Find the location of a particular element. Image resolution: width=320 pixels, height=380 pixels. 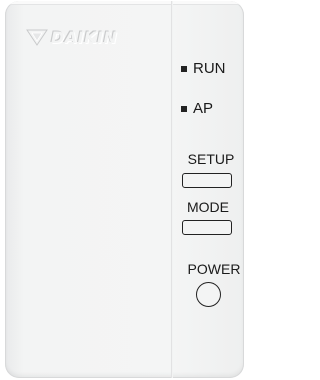

ap-indicator: AP is located at coordinates (197, 109).